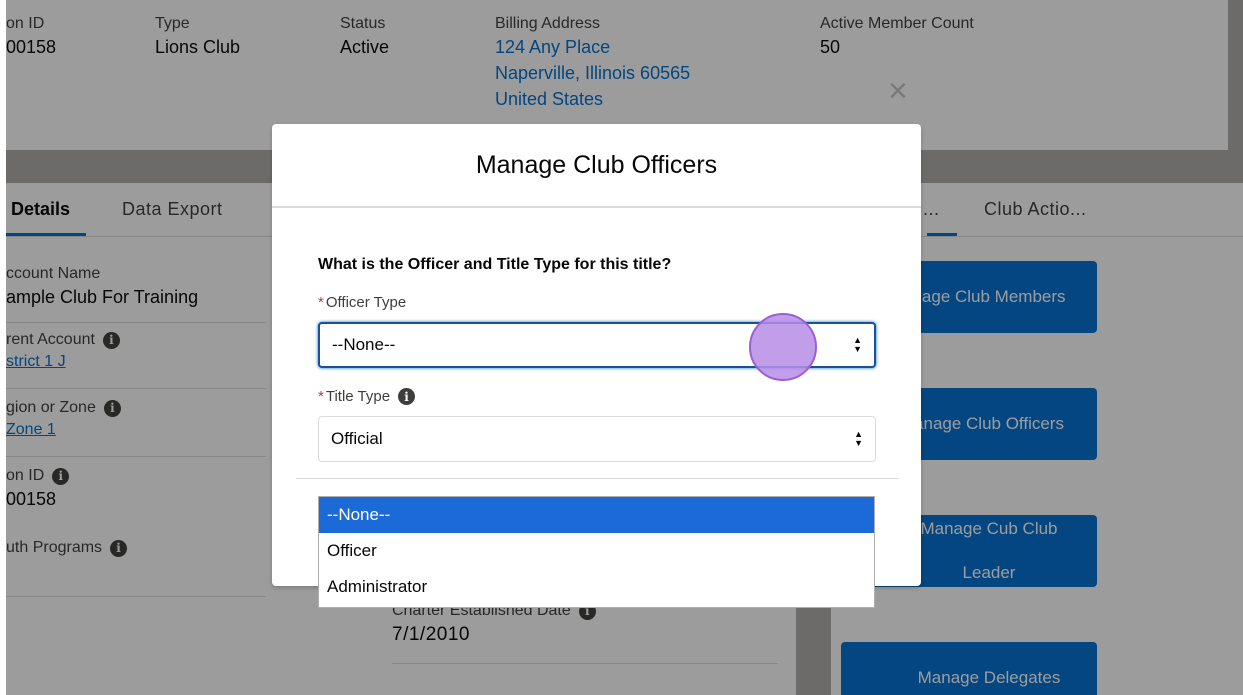 This screenshot has height=695, width=1243. What do you see at coordinates (597, 439) in the screenshot?
I see `title-type-select: Official ▲ ▼` at bounding box center [597, 439].